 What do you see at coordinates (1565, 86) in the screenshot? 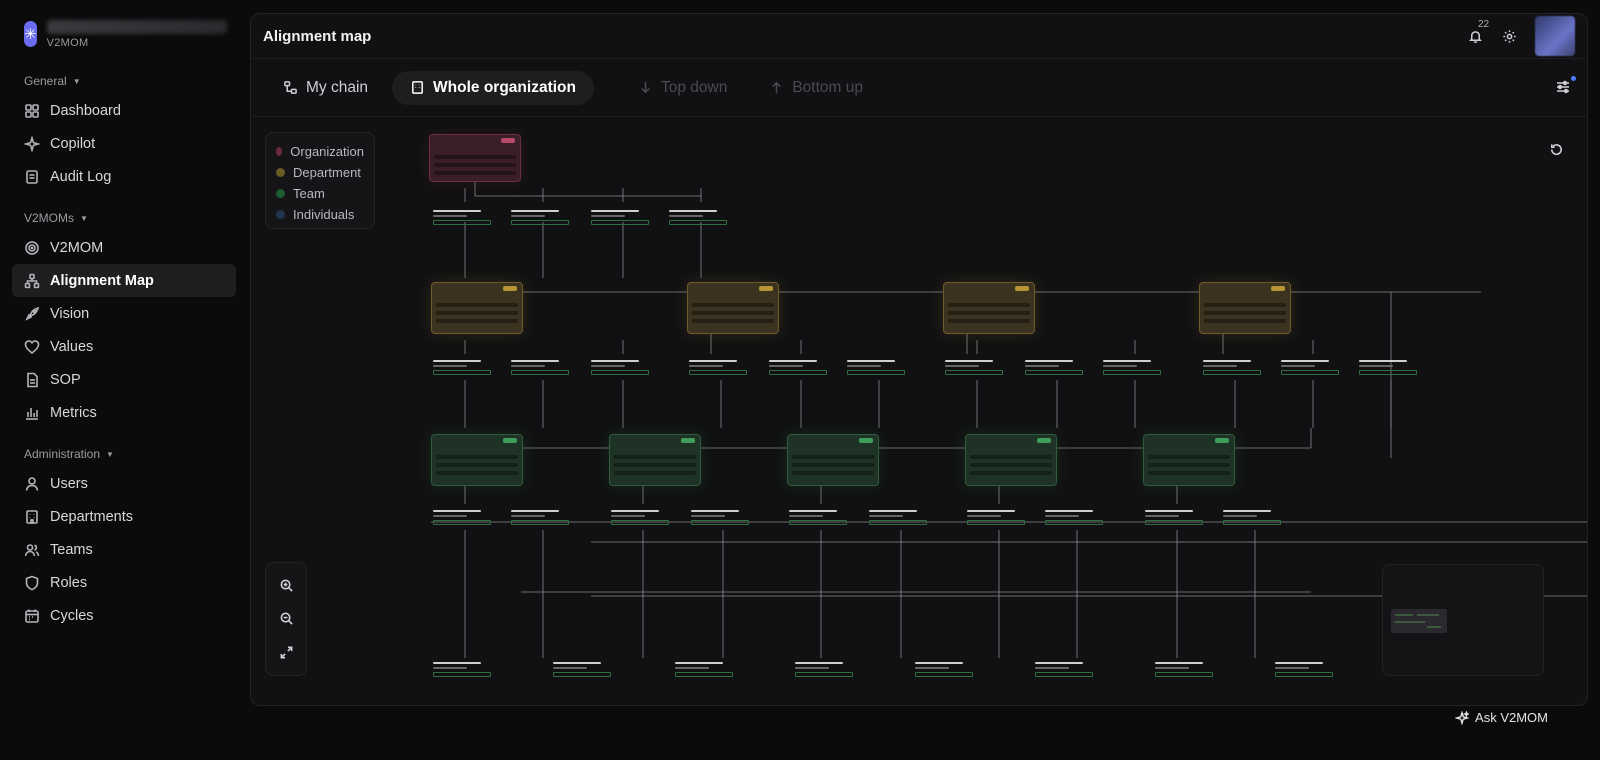
I see `filter-settings-button` at bounding box center [1565, 86].